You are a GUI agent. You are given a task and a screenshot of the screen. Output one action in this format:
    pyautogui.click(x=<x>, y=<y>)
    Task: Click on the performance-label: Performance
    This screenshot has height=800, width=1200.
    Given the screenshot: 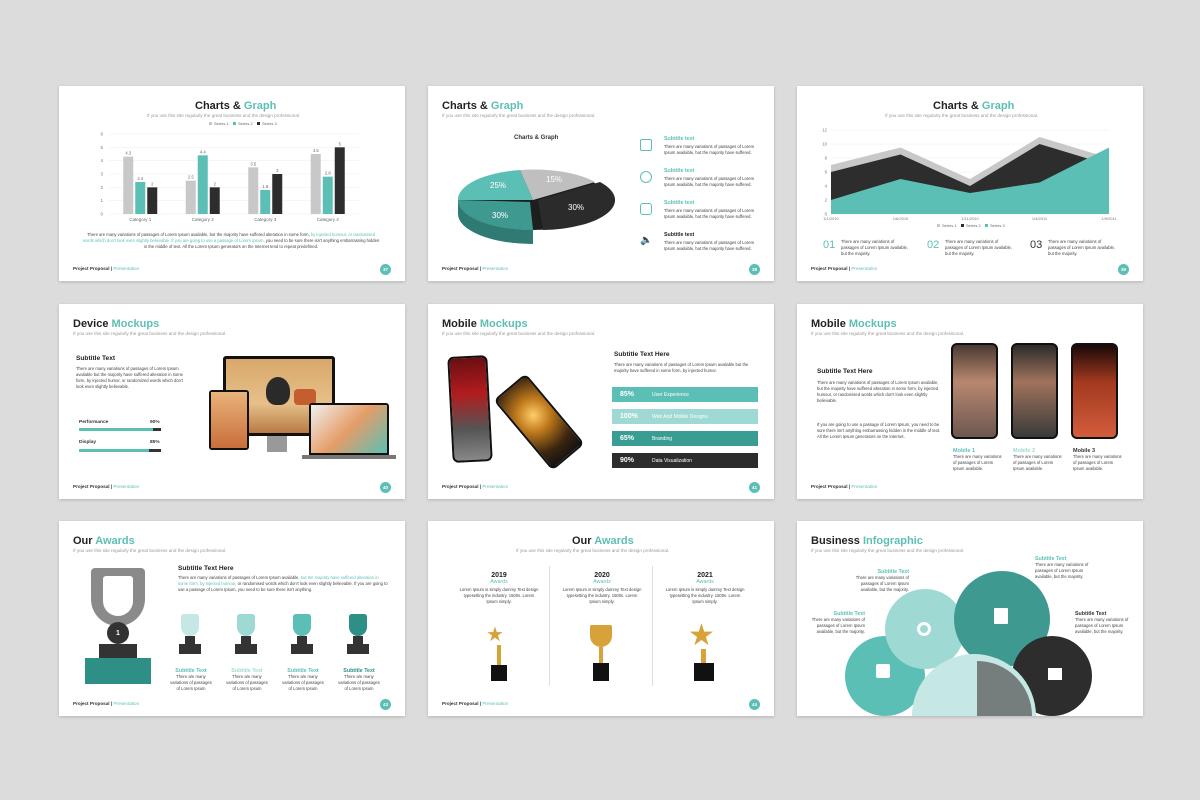 What is the action you would take?
    pyautogui.click(x=94, y=422)
    